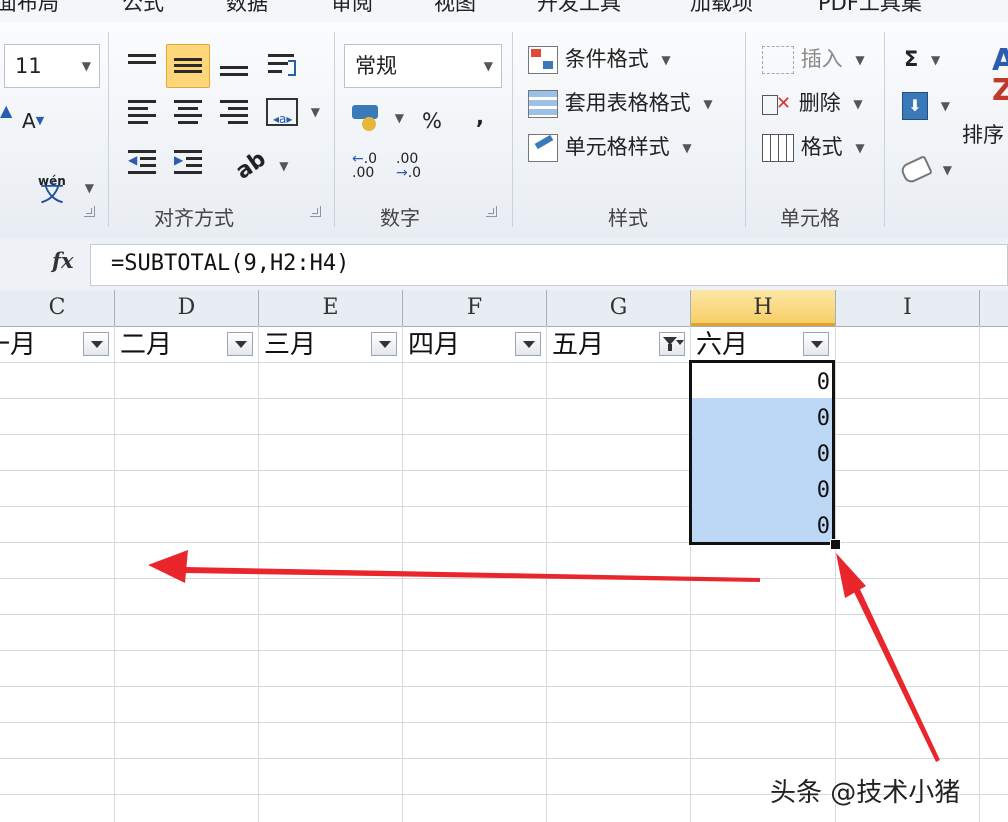 The height and width of the screenshot is (822, 1008). I want to click on watermark-text: 头条 @技术小猪, so click(865, 793).